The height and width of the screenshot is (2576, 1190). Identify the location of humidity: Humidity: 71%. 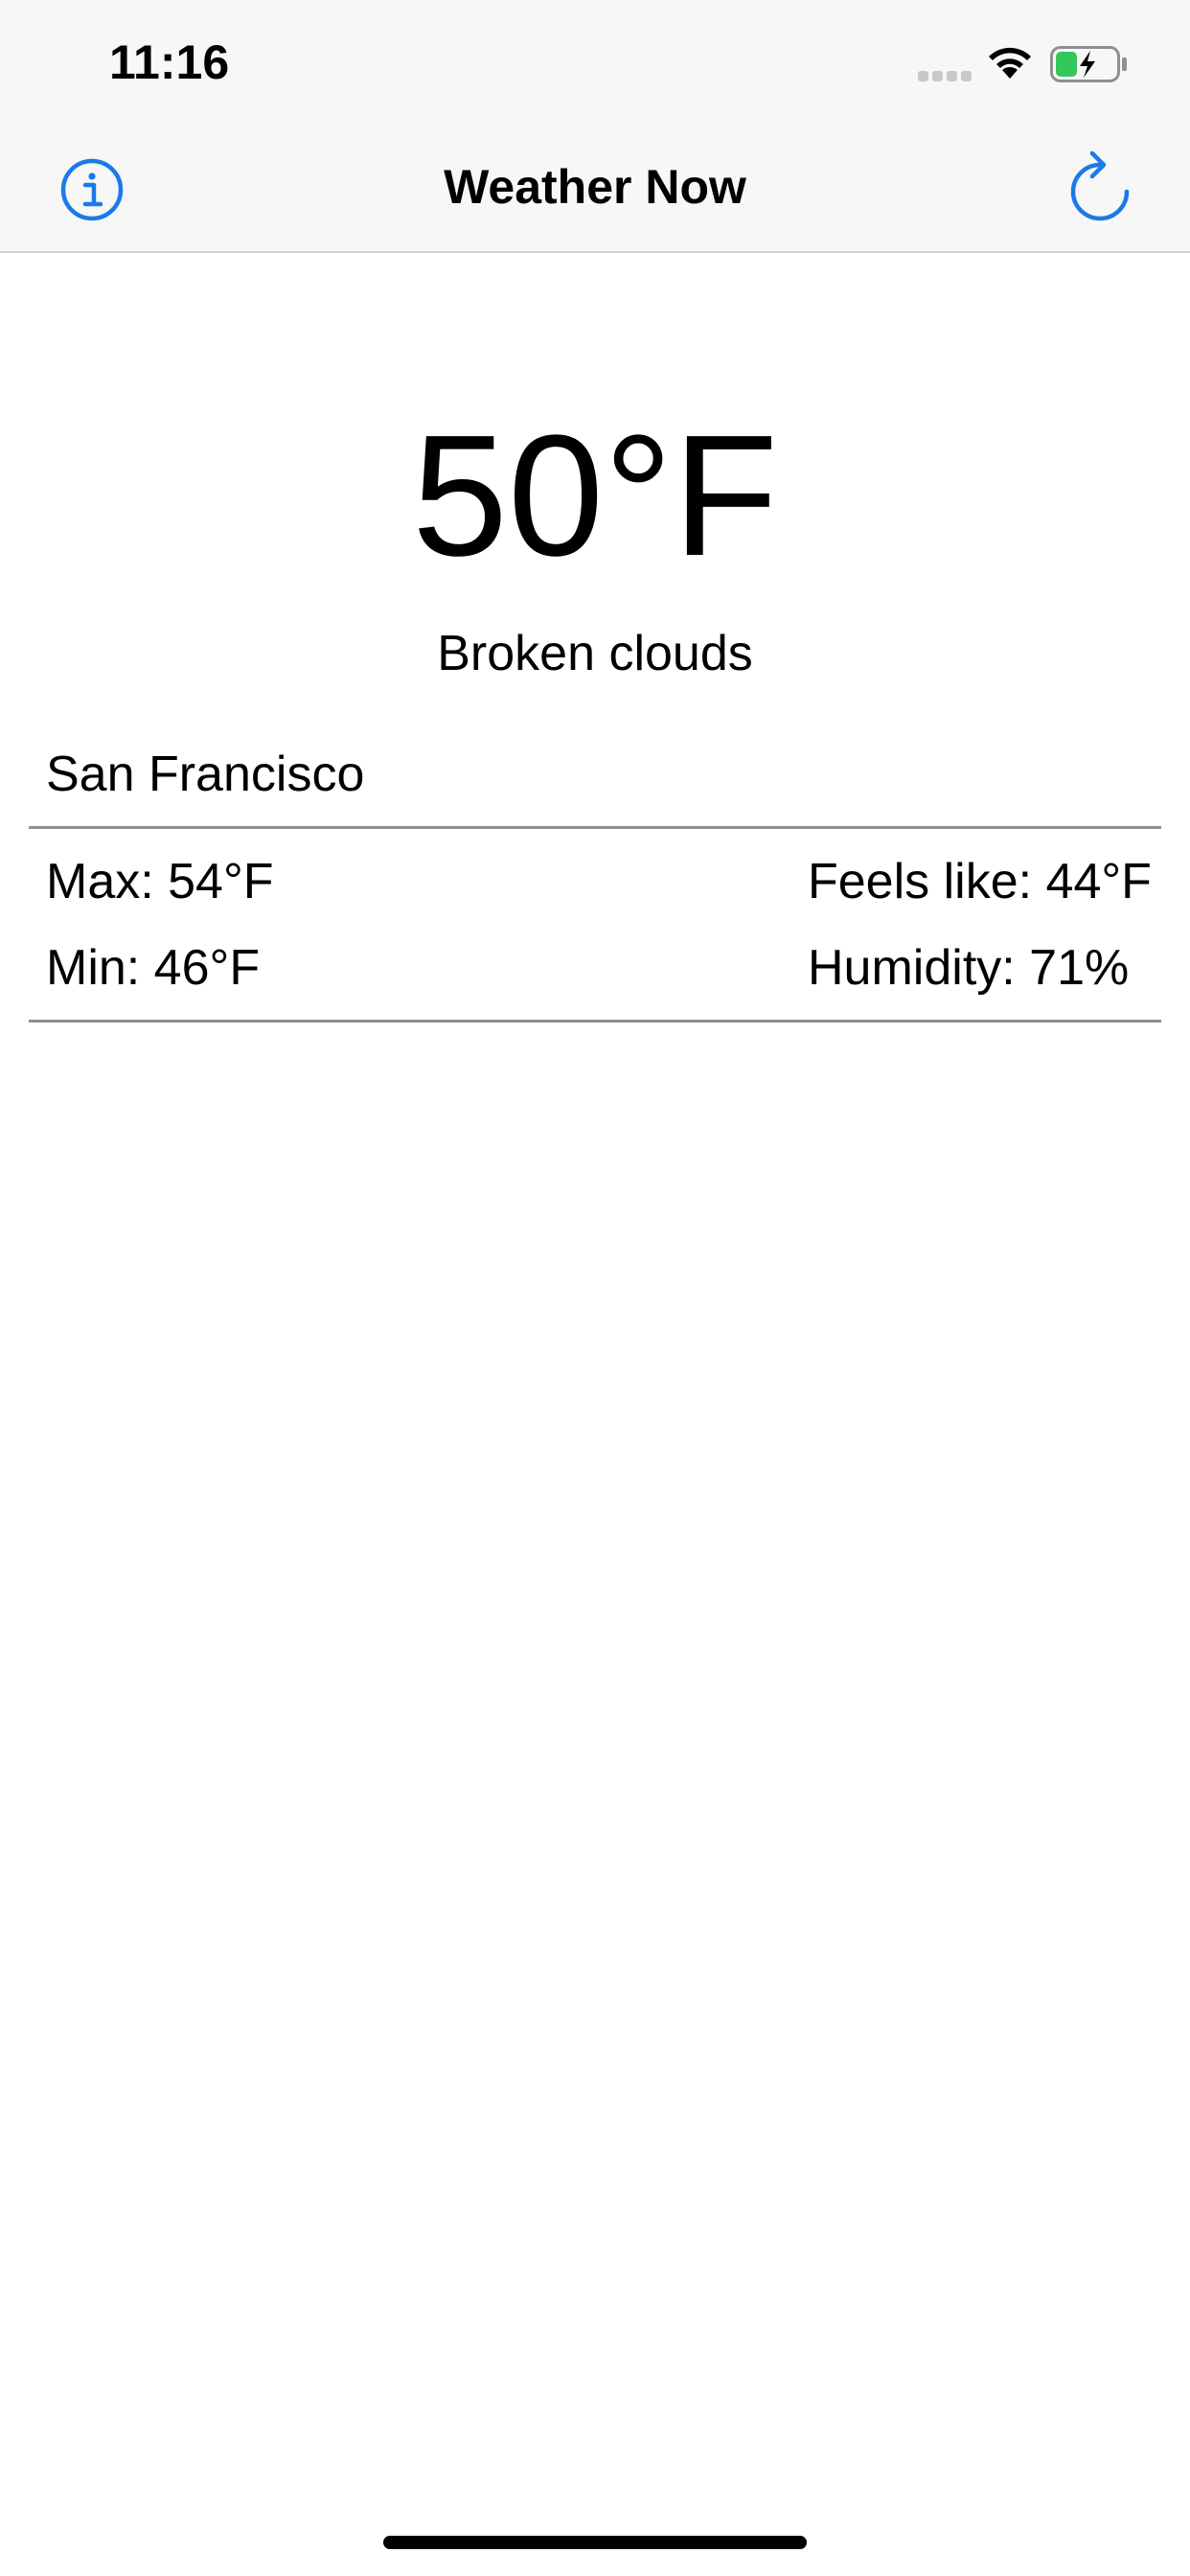
(969, 968).